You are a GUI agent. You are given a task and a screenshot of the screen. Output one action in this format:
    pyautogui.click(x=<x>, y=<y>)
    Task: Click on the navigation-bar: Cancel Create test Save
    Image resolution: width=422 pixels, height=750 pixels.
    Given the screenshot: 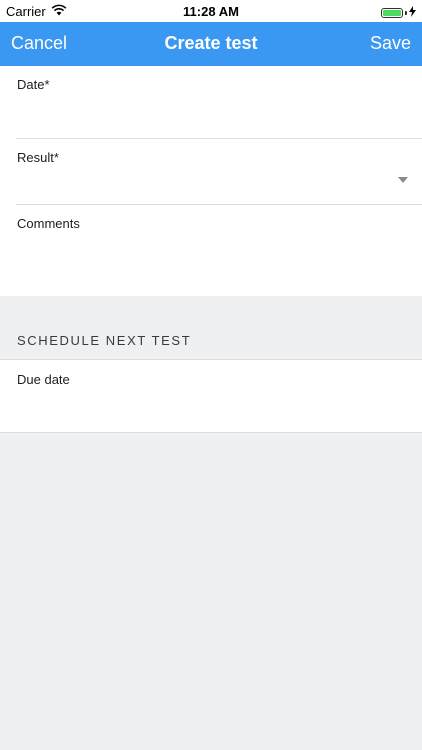 What is the action you would take?
    pyautogui.click(x=211, y=44)
    